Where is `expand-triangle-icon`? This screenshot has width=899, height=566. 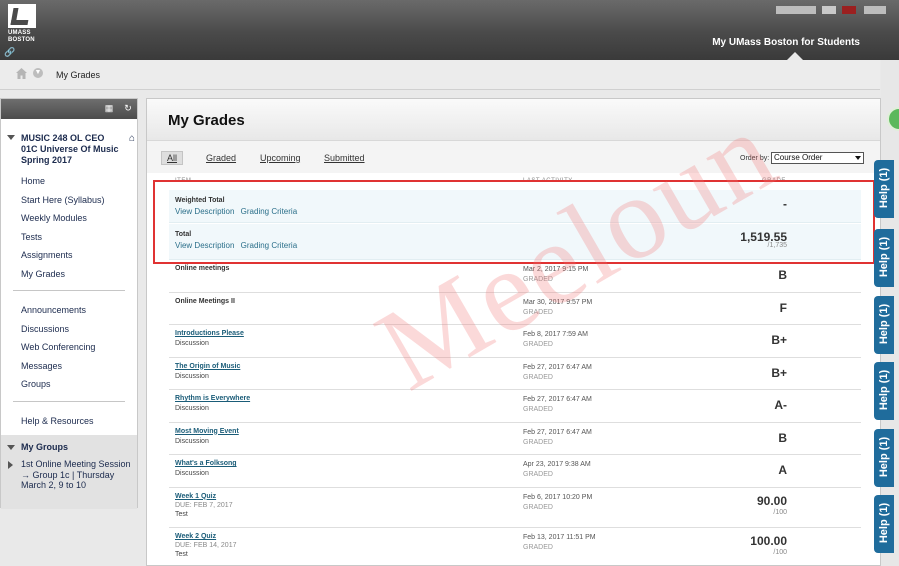
expand-triangle-icon is located at coordinates (10, 465).